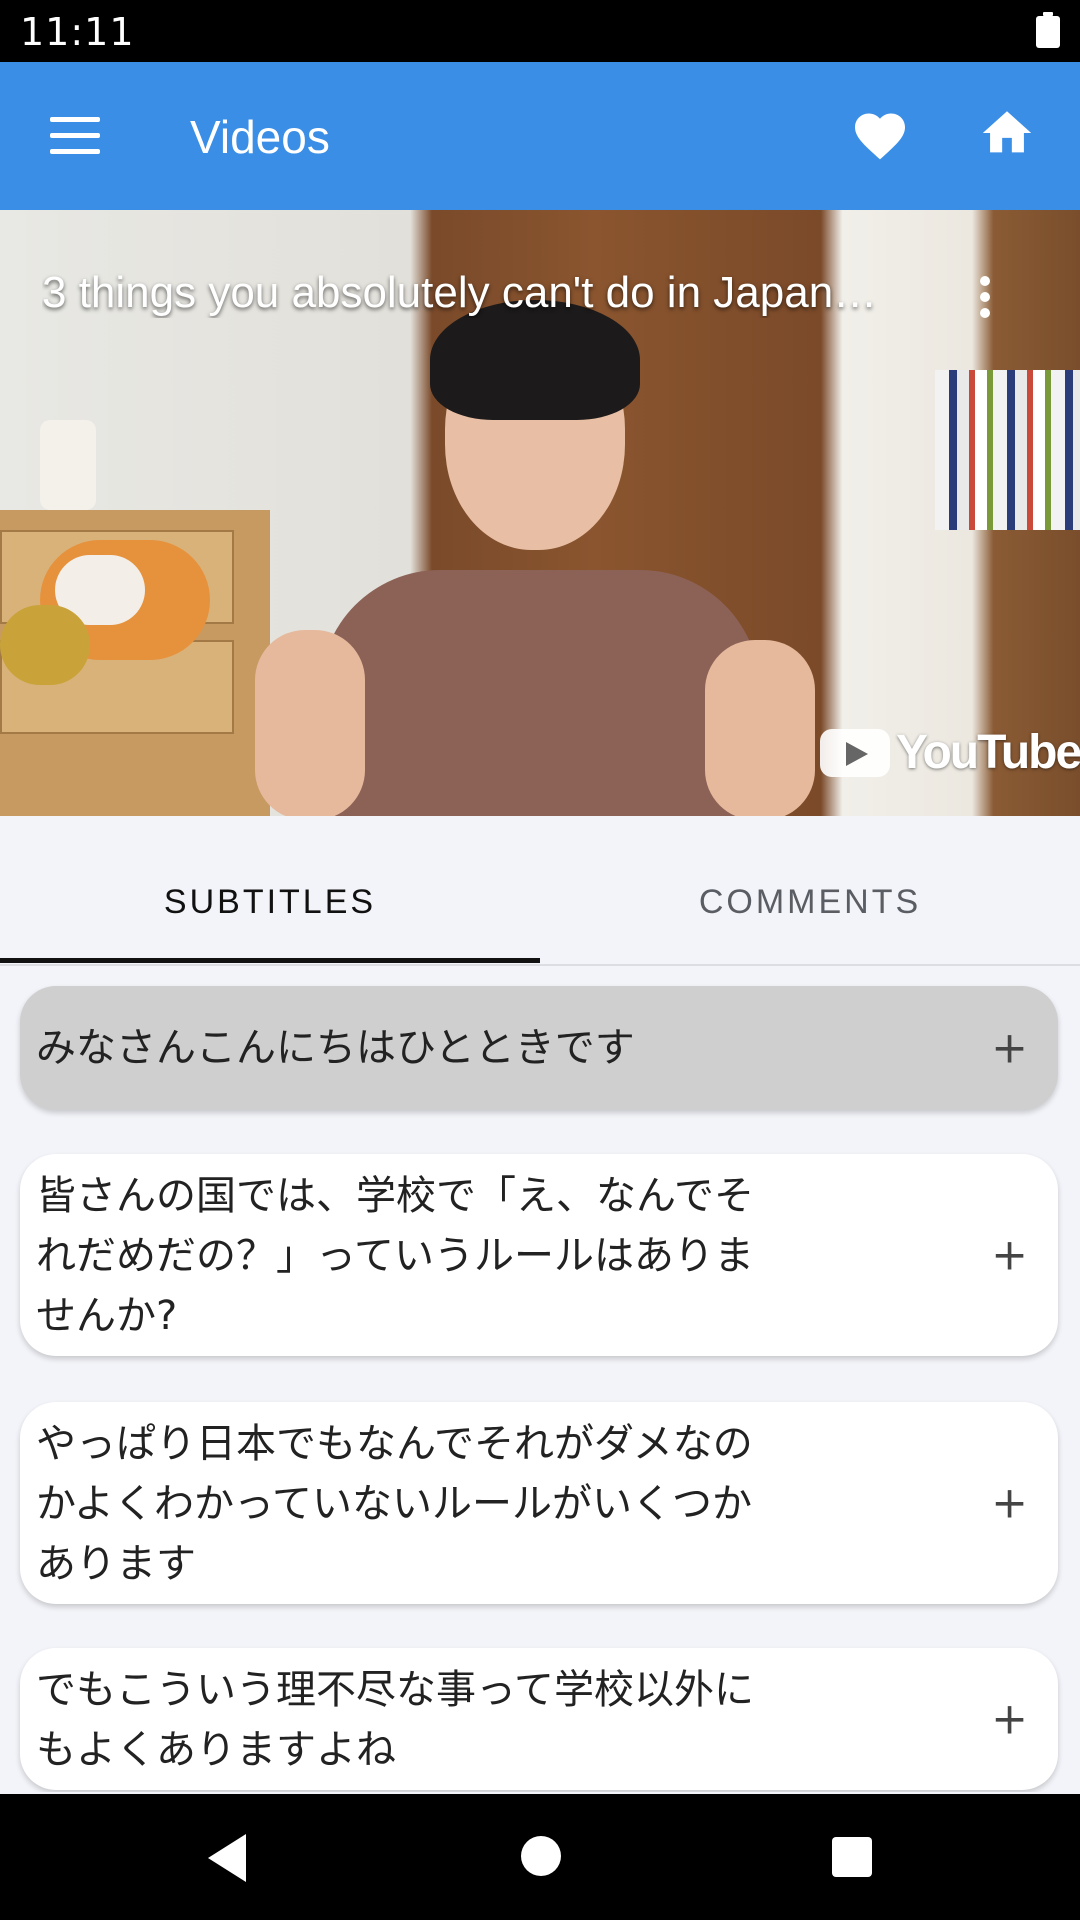 The height and width of the screenshot is (1920, 1080). I want to click on recents-icon, so click(852, 1857).